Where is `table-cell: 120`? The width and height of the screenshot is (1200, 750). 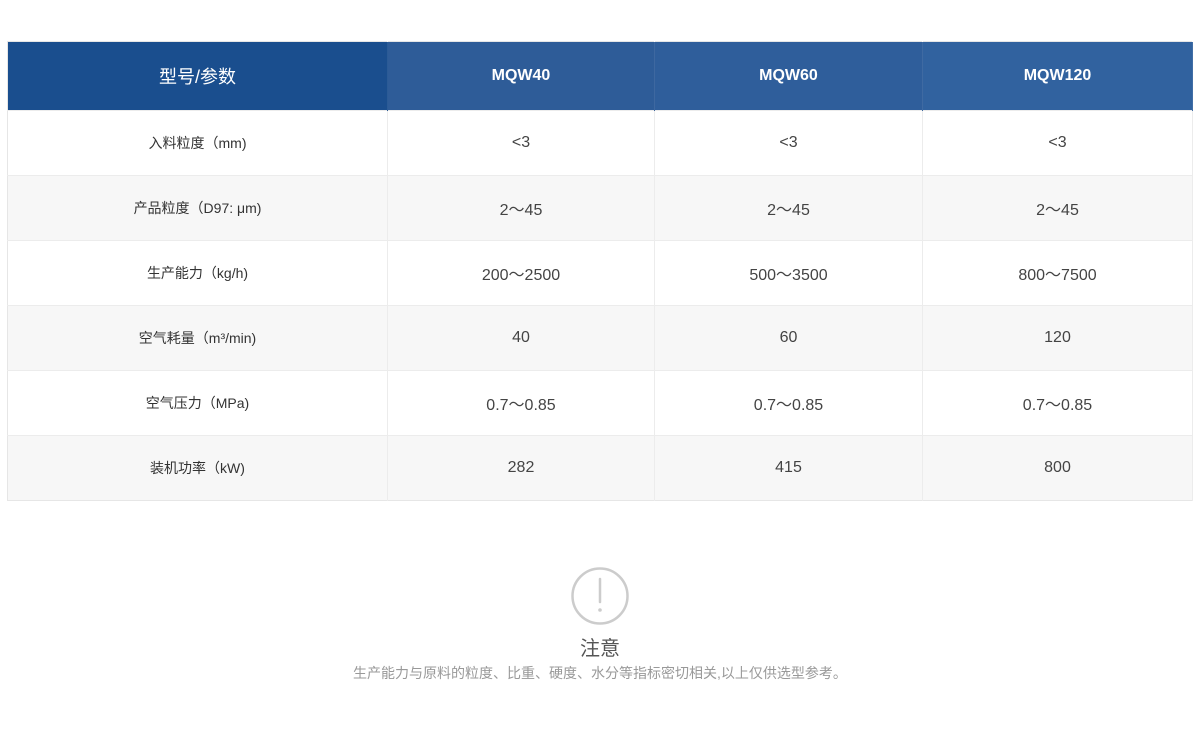 table-cell: 120 is located at coordinates (1057, 338).